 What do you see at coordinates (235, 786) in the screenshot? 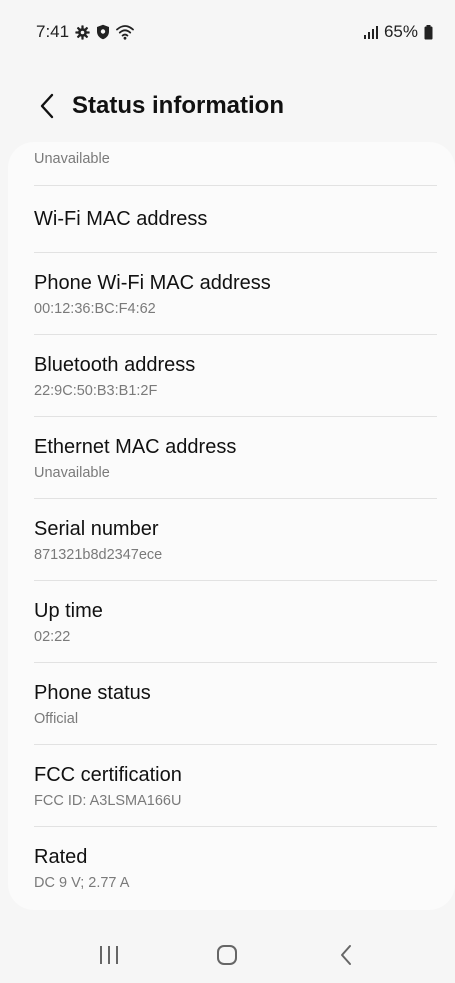
I see `list-item-fcc-certification: FCC certification FCC ID: A3LSMA166U` at bounding box center [235, 786].